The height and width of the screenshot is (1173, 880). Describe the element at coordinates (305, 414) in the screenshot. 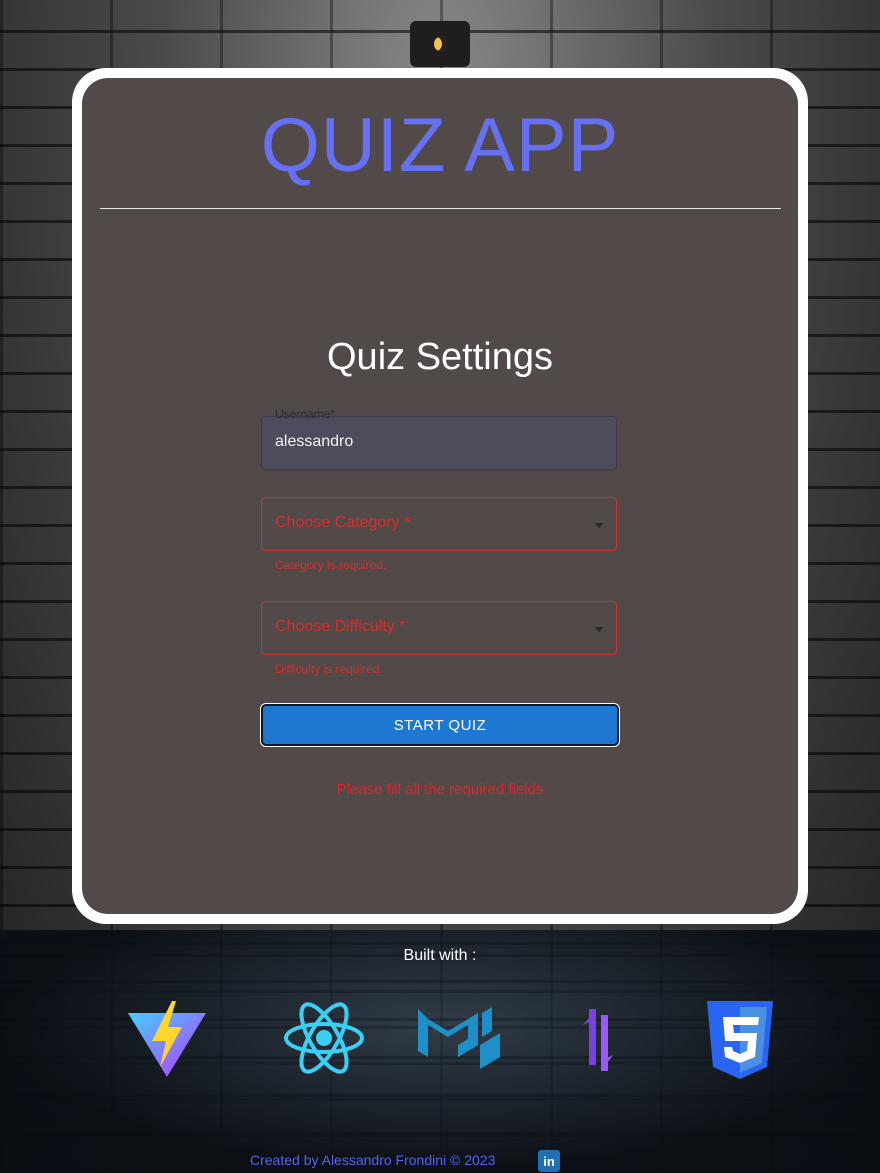

I see `username-label: Username*` at that location.